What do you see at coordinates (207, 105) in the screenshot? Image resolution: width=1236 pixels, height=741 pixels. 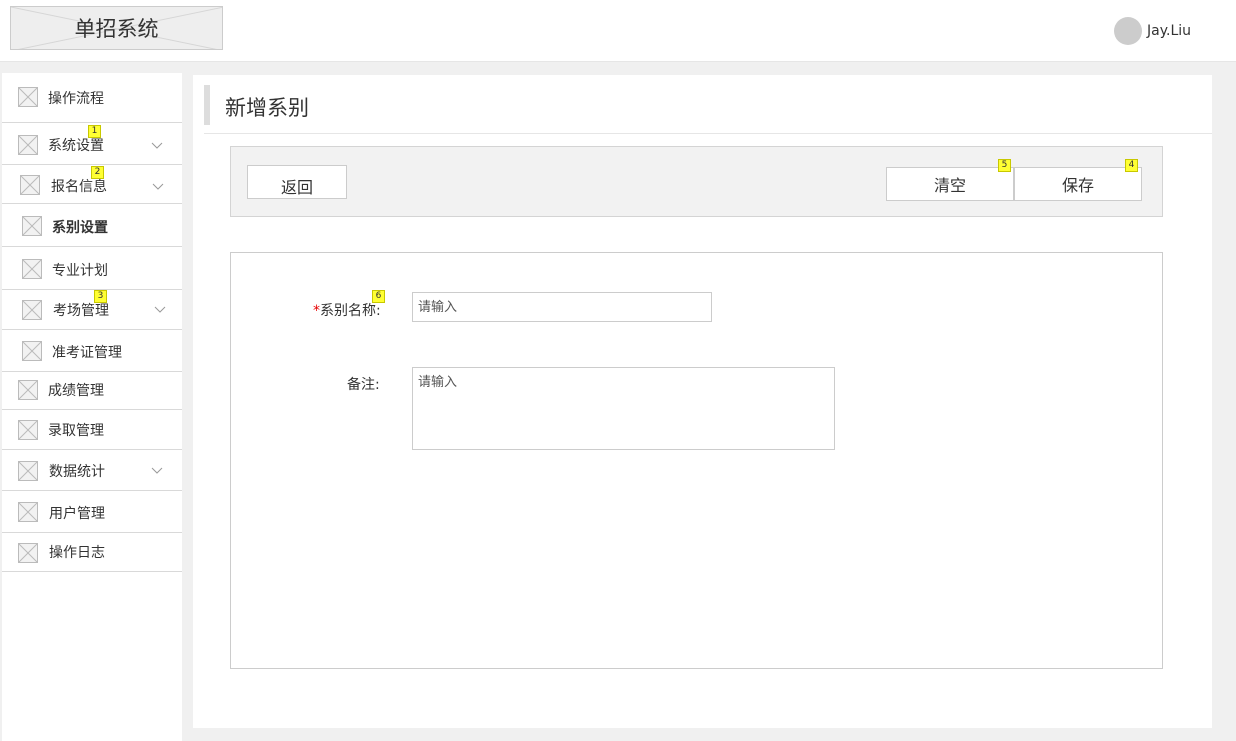 I see `title-accent-bar` at bounding box center [207, 105].